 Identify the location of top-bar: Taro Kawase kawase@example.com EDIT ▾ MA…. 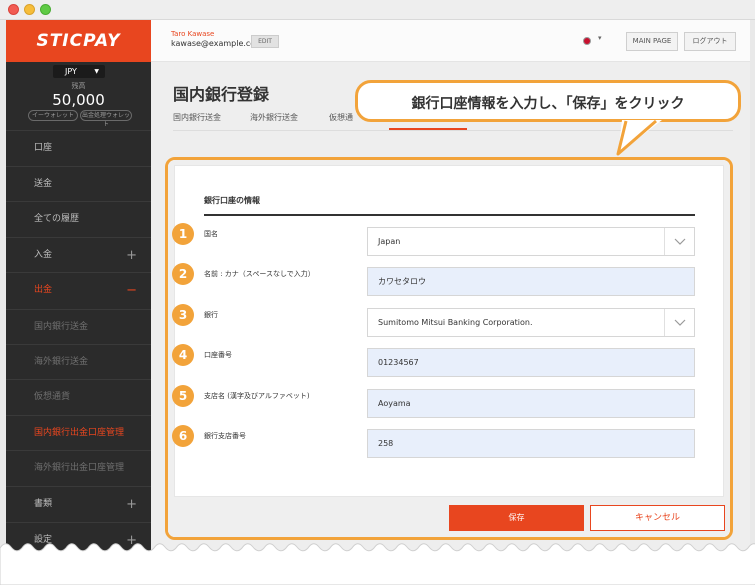
(450, 41).